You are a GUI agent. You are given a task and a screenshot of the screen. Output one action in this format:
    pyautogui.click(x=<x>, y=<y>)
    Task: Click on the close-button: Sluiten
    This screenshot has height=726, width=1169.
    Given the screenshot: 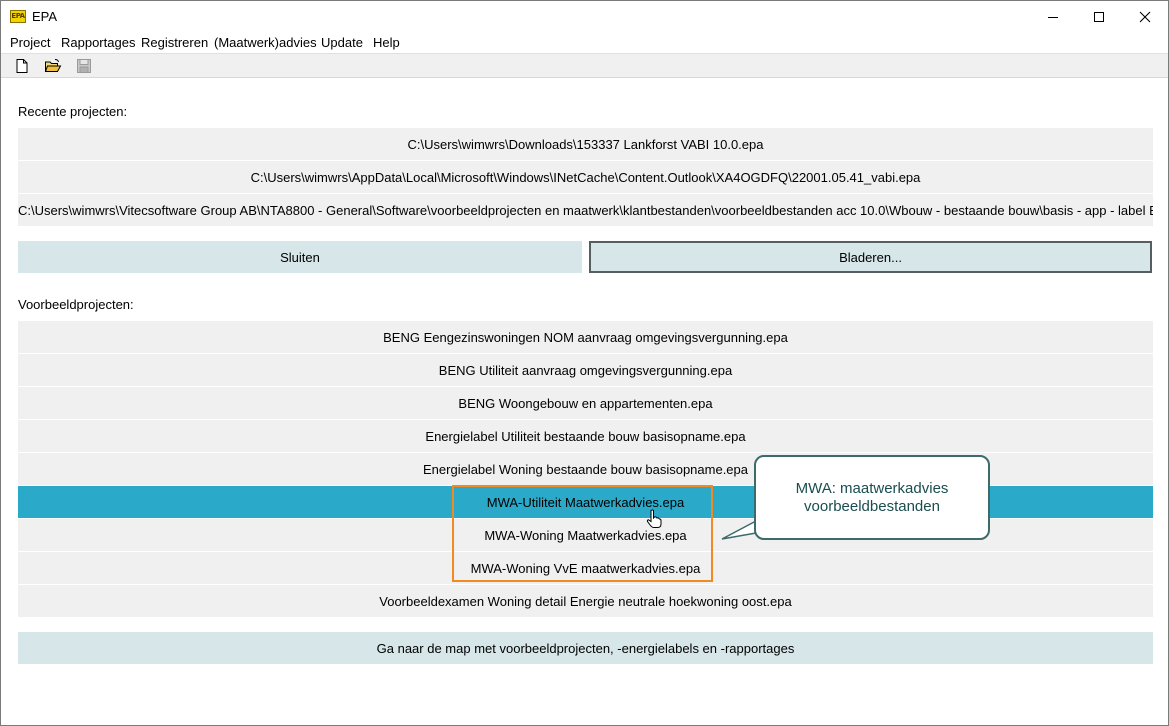 What is the action you would take?
    pyautogui.click(x=300, y=257)
    